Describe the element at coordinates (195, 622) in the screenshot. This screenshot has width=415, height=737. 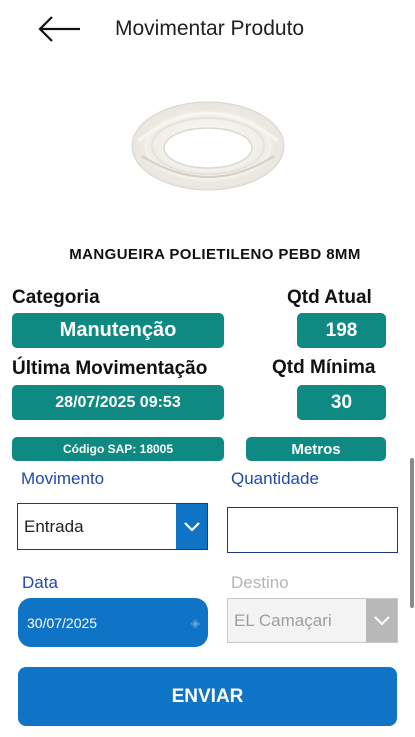
I see `calendar-icon: ◈` at that location.